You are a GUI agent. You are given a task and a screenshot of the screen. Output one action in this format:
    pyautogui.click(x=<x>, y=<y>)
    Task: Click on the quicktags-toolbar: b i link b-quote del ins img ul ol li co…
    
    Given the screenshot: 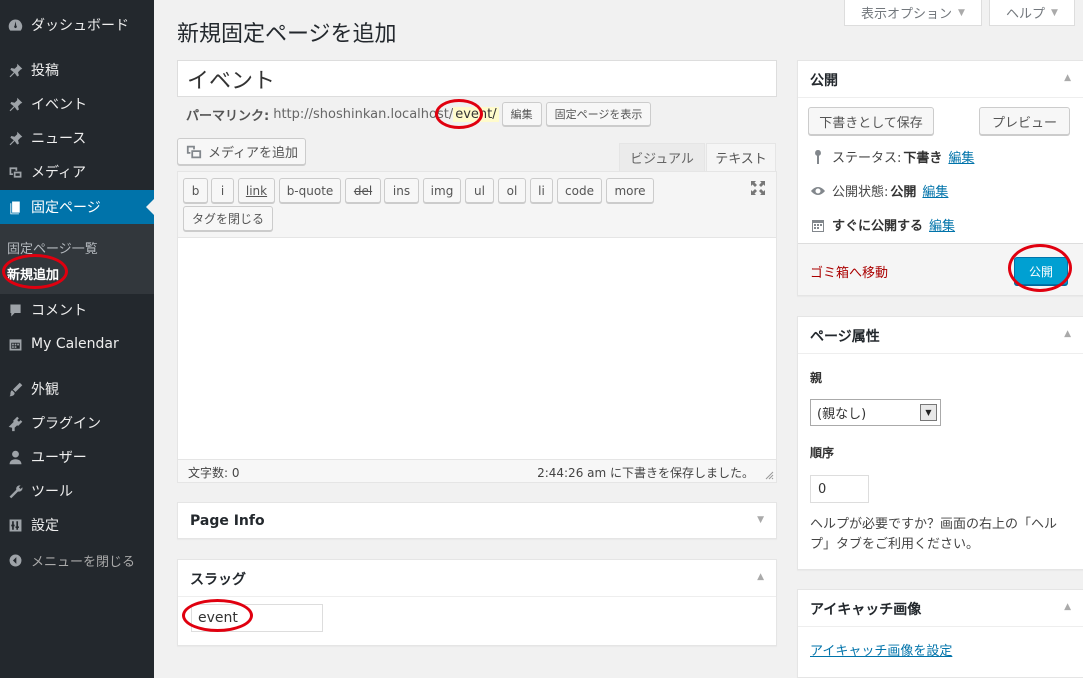 What is the action you would take?
    pyautogui.click(x=477, y=205)
    